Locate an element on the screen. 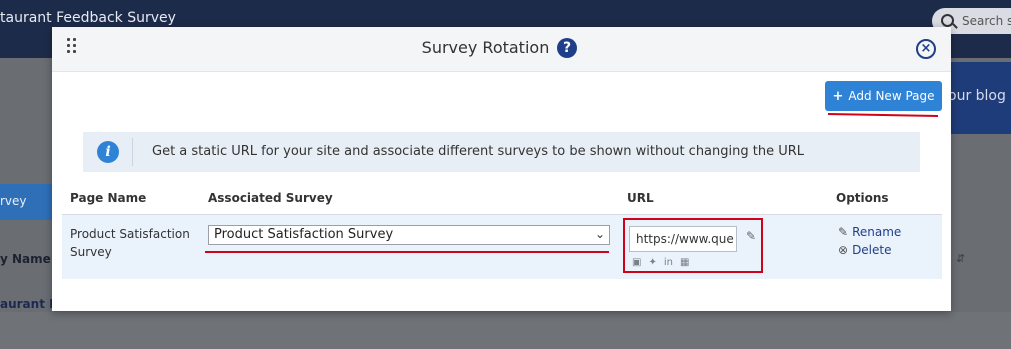 This screenshot has width=1011, height=349. delete-label: Delete is located at coordinates (872, 250).